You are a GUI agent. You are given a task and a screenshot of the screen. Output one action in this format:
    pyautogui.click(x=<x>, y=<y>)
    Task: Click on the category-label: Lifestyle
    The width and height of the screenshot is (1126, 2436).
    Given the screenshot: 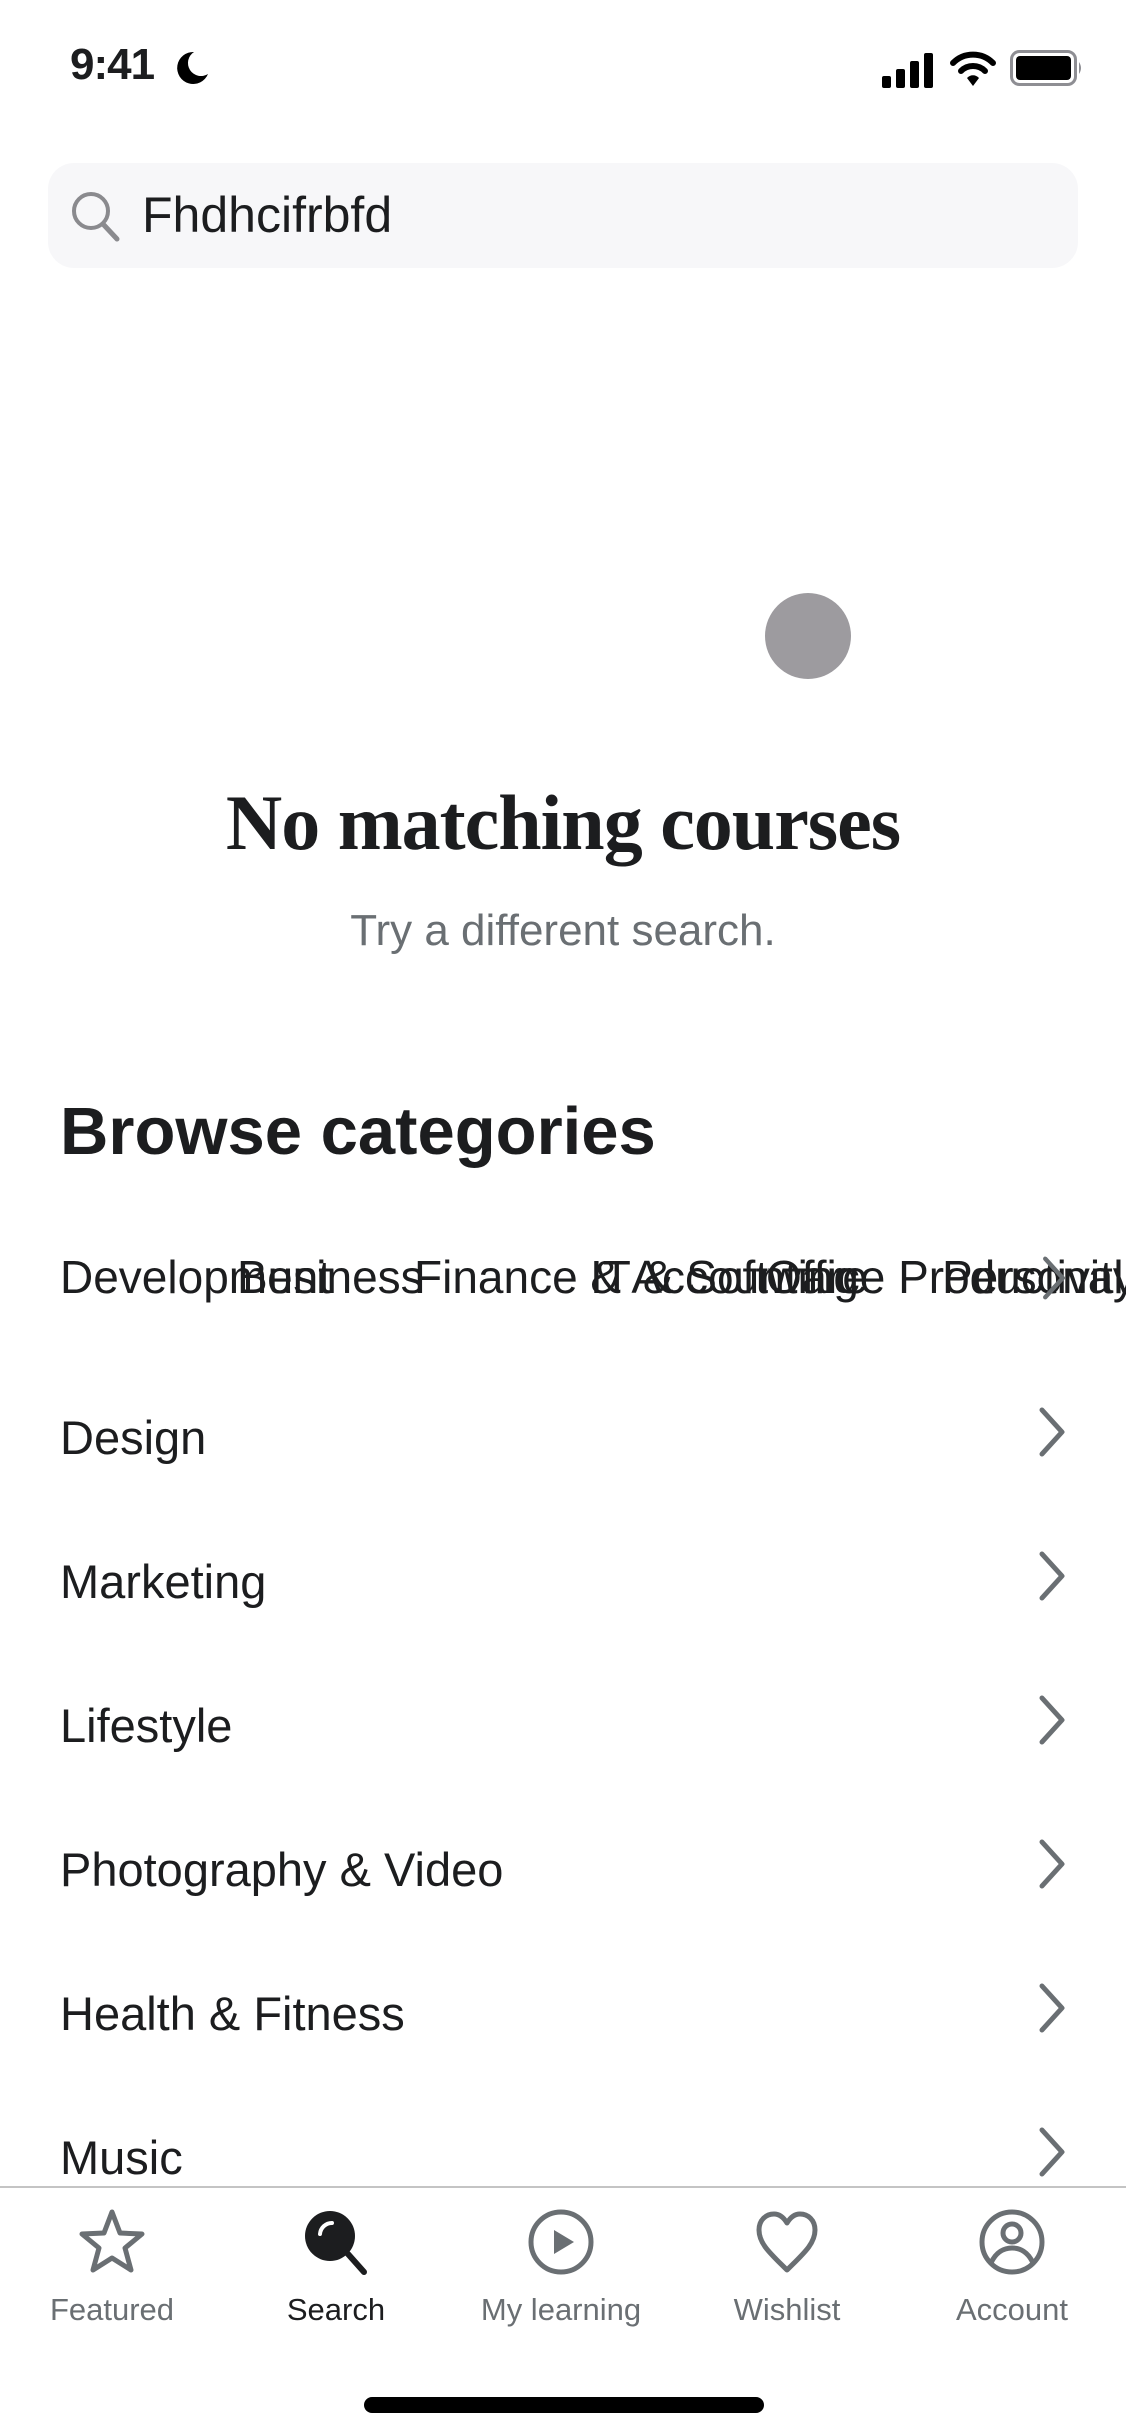 What is the action you would take?
    pyautogui.click(x=146, y=1725)
    